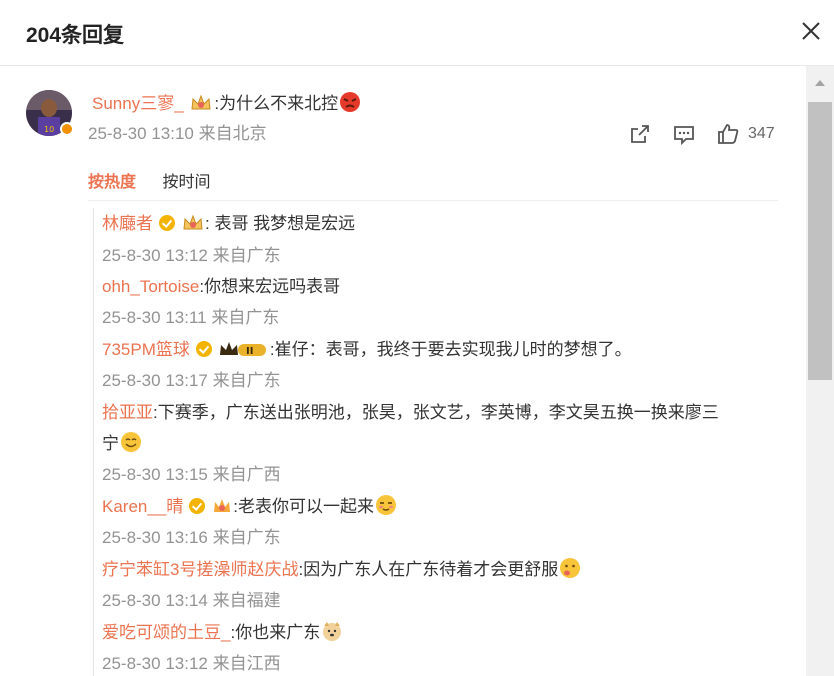 The width and height of the screenshot is (834, 676). Describe the element at coordinates (110, 443) in the screenshot. I see `reply-text-continued: 宁` at that location.